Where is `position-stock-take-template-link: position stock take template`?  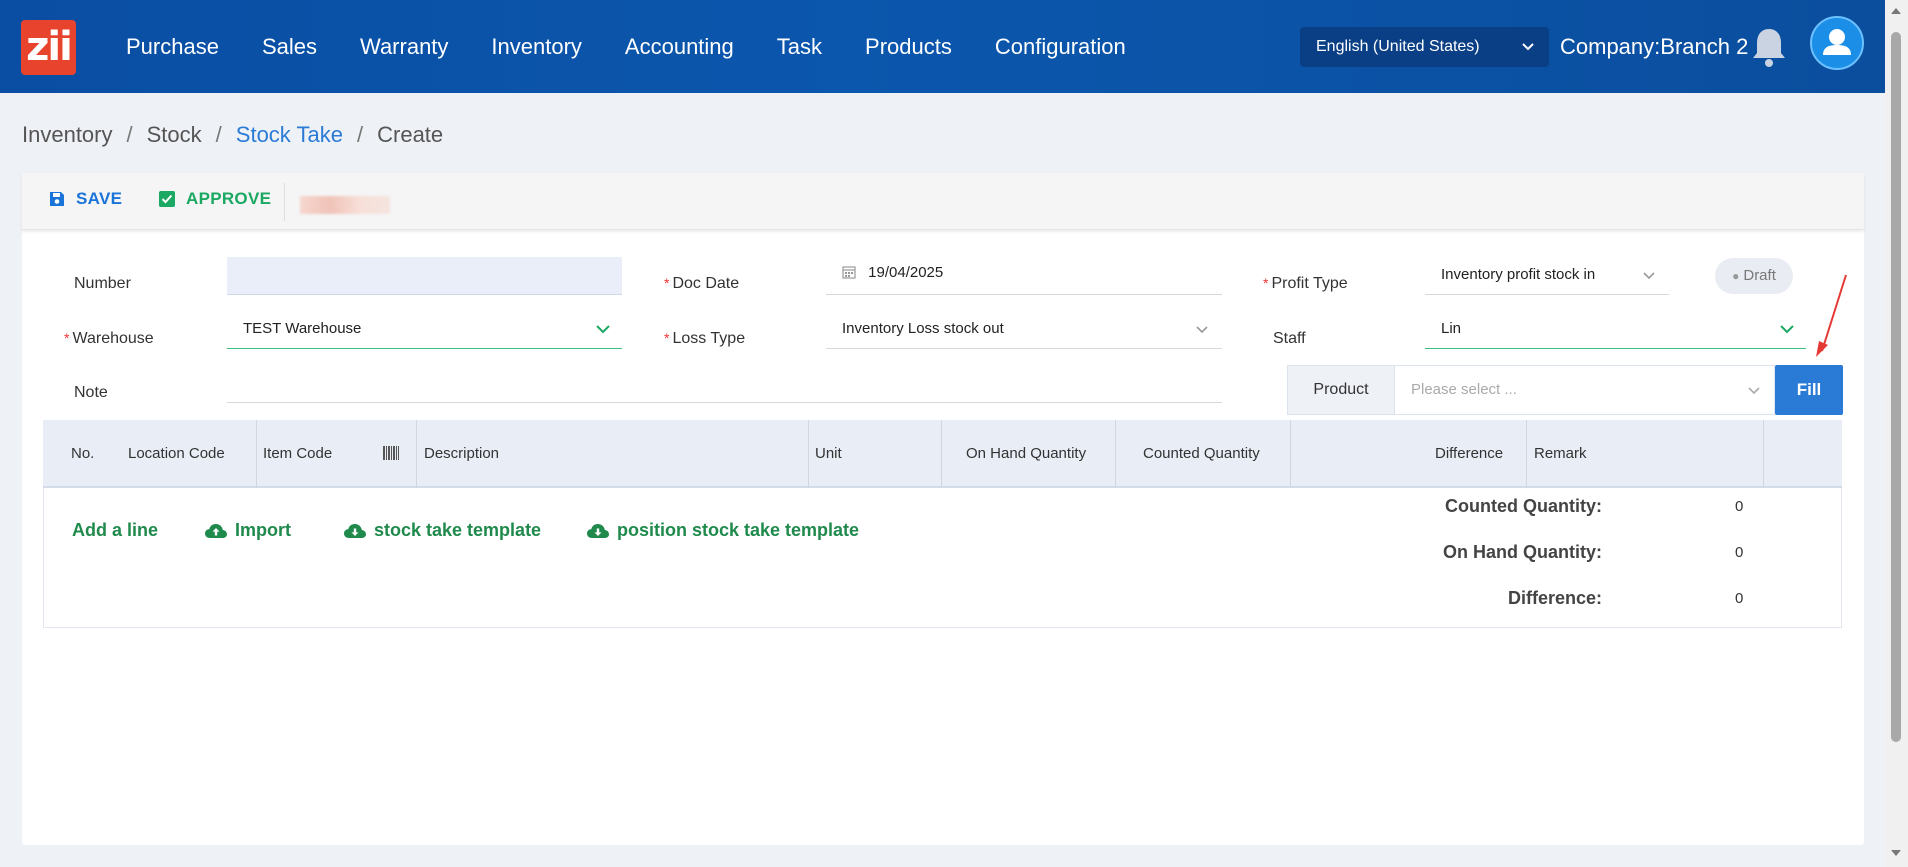
position-stock-take-template-link: position stock take template is located at coordinates (723, 530).